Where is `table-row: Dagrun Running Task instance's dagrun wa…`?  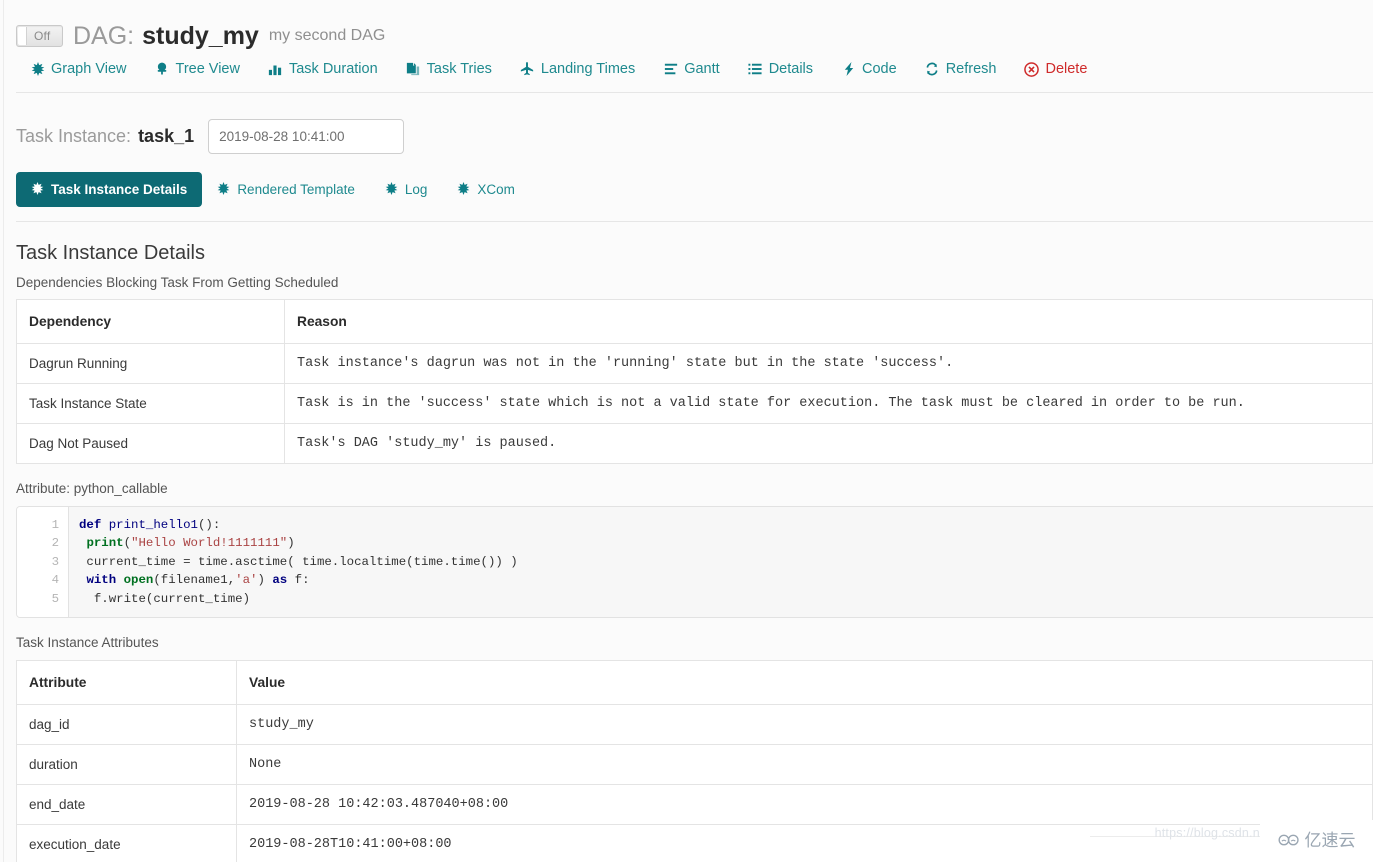 table-row: Dagrun Running Task instance's dagrun wa… is located at coordinates (694, 363).